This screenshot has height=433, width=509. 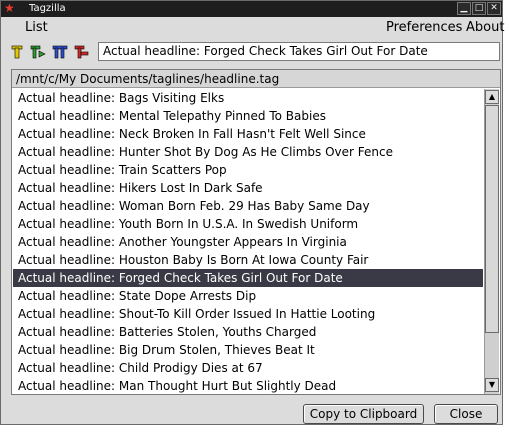 I want to click on menu-preferences: Preferences, so click(x=424, y=27).